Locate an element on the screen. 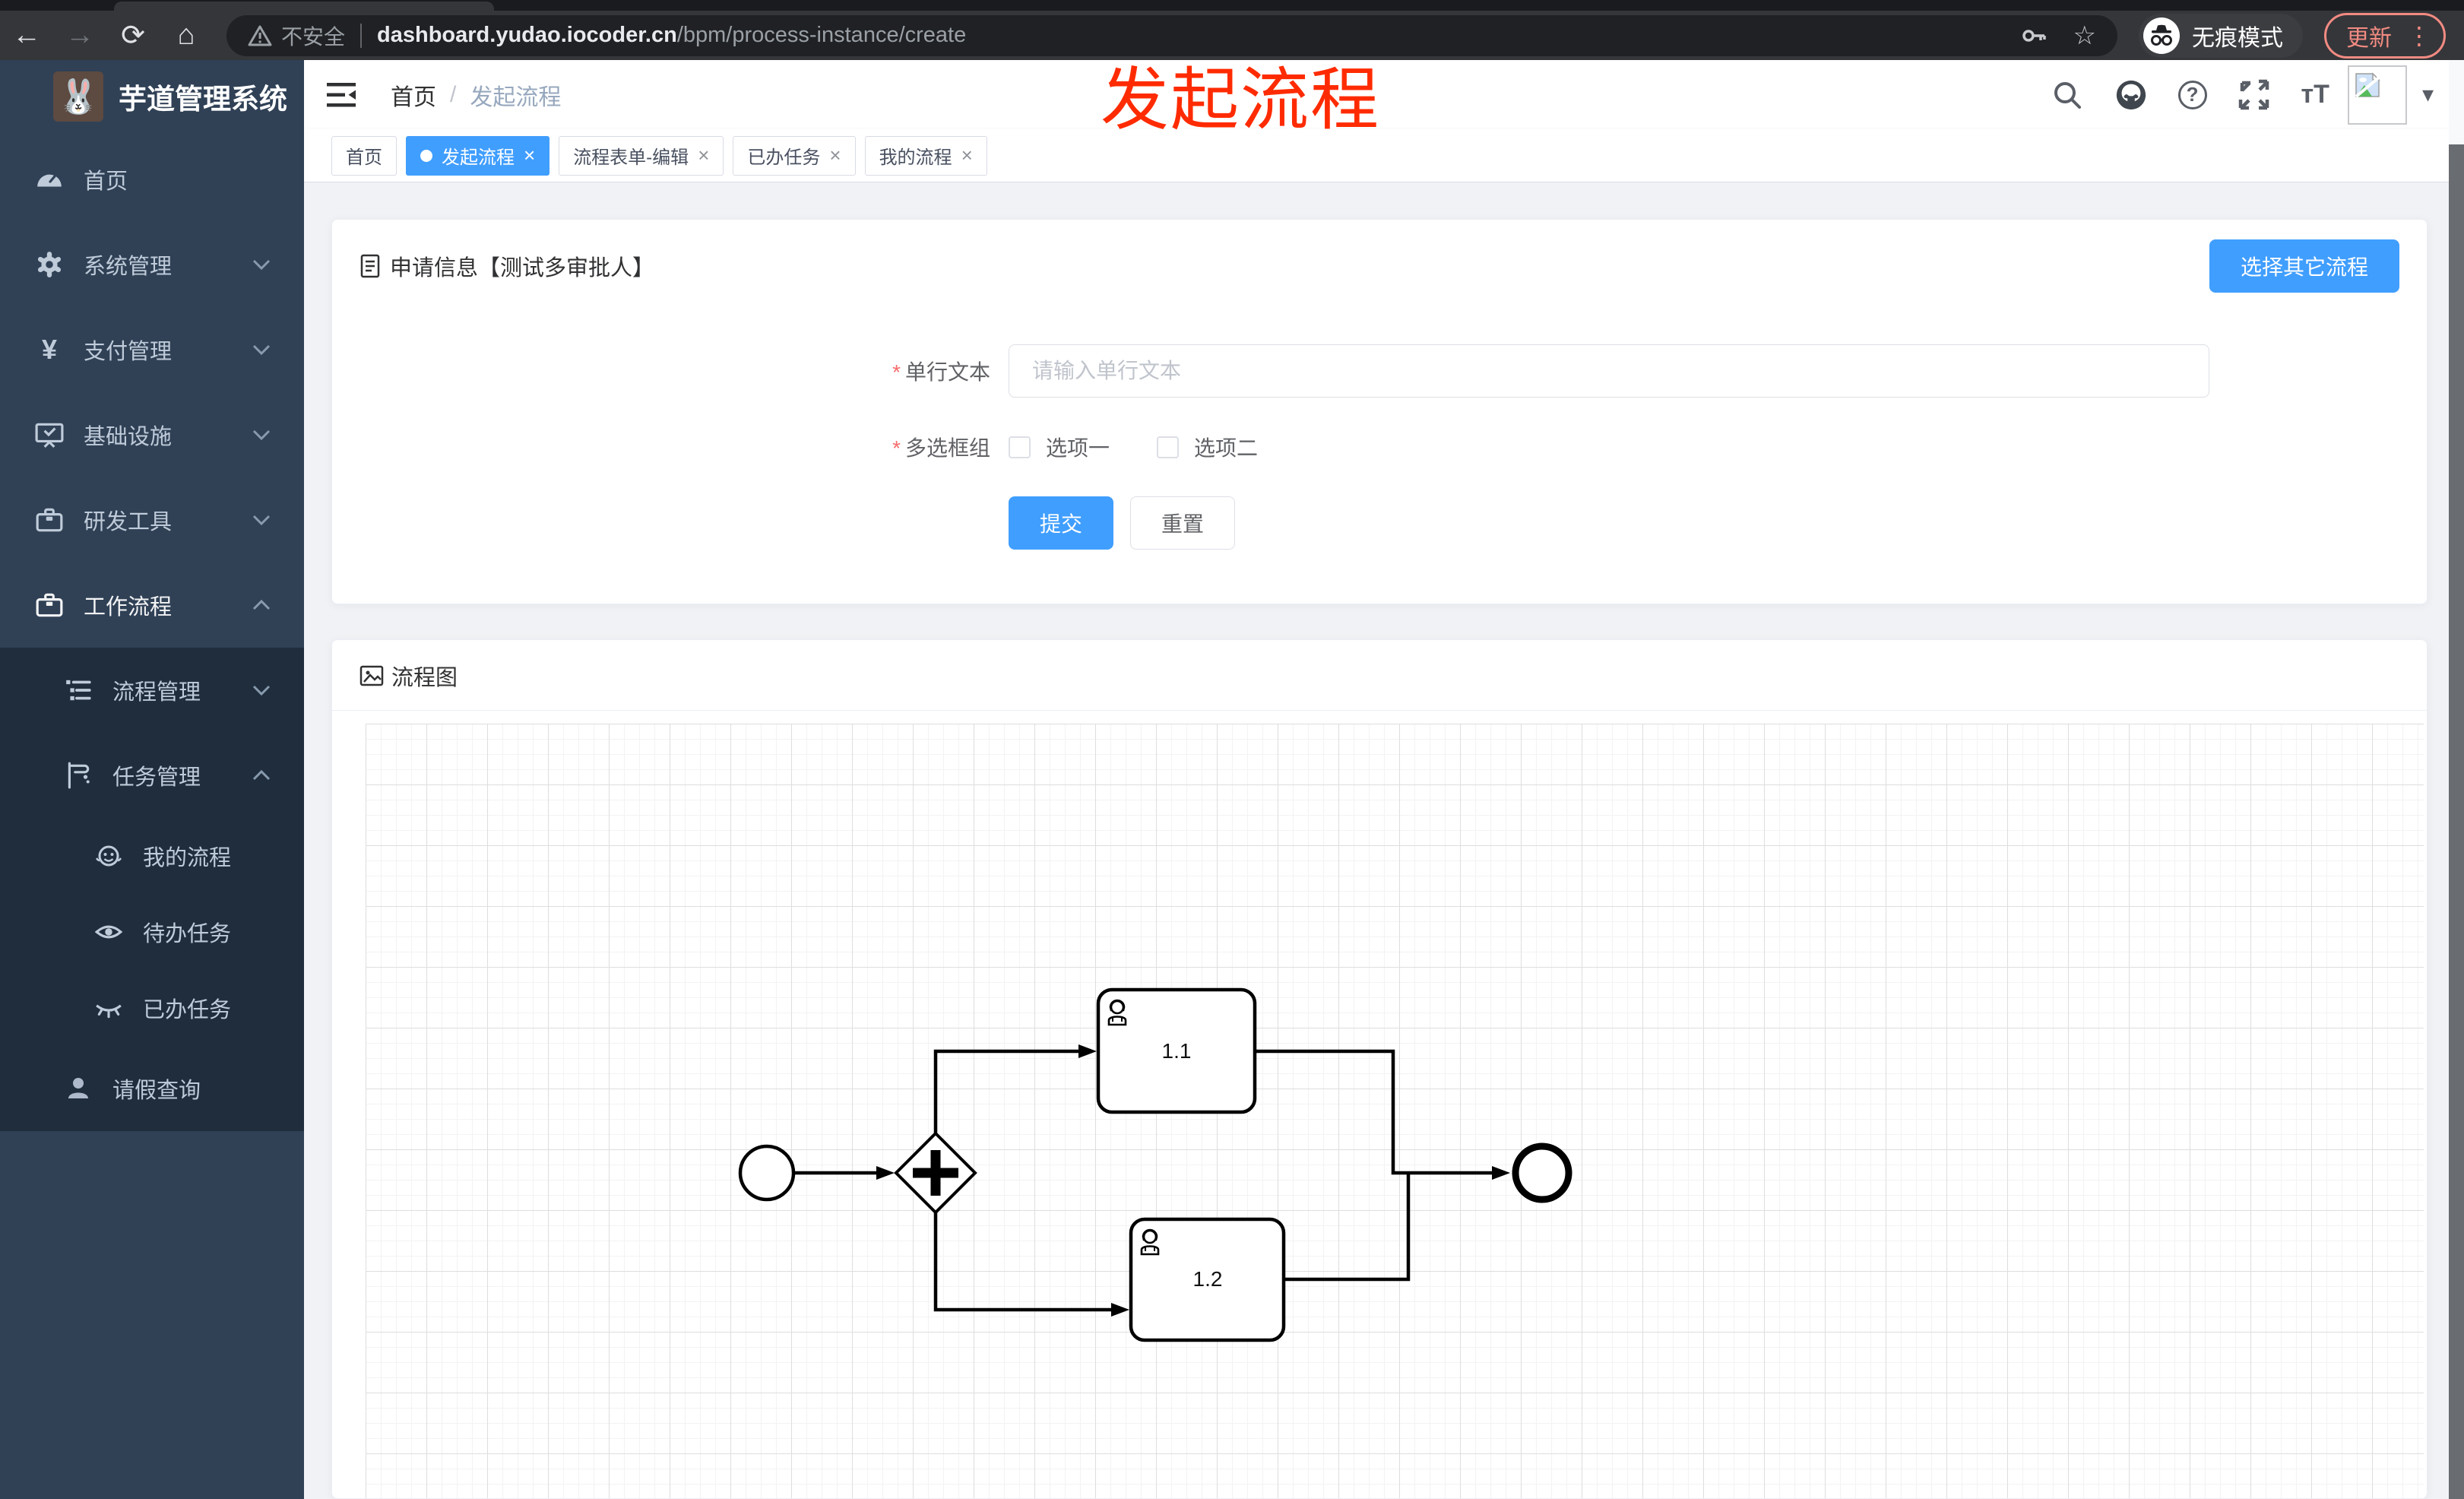 The height and width of the screenshot is (1499, 2464). header-actions: ? тT is located at coordinates (2190, 95).